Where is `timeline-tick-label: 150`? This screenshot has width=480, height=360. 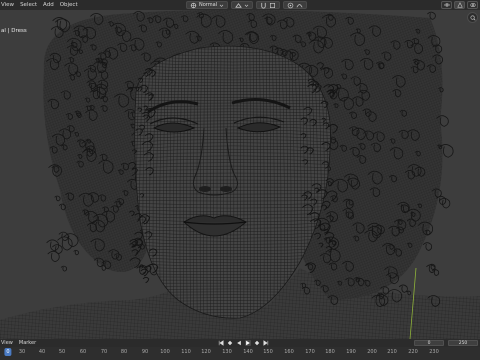
timeline-tick-label: 150 is located at coordinates (268, 352).